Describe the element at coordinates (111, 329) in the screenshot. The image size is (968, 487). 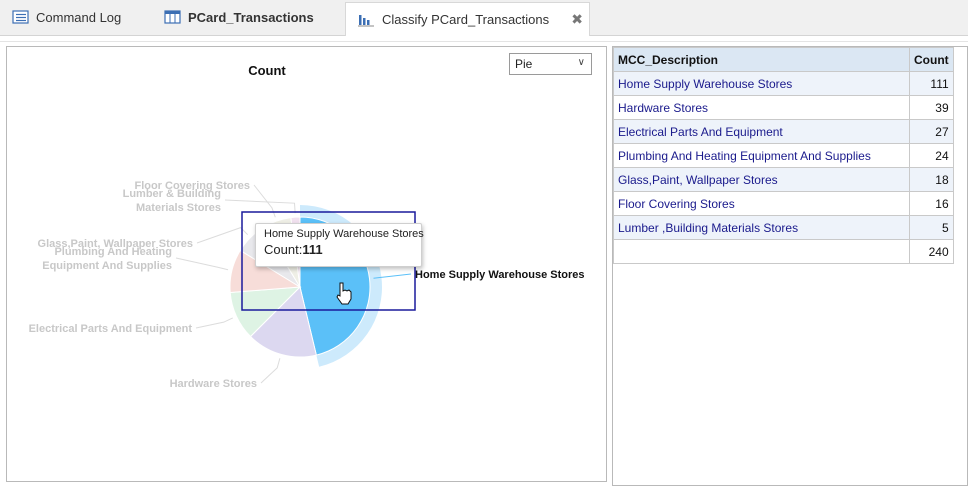
I see `pie-slice-label: Electrical Parts And Equipment` at that location.